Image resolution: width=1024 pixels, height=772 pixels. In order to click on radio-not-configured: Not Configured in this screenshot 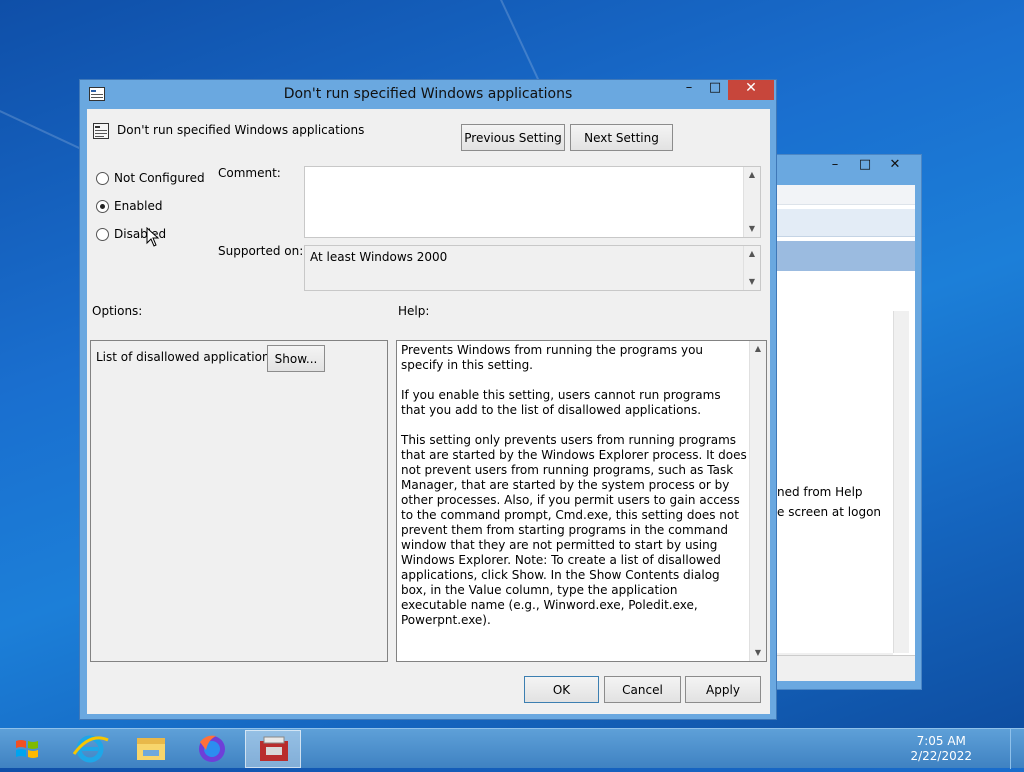, I will do `click(150, 178)`.